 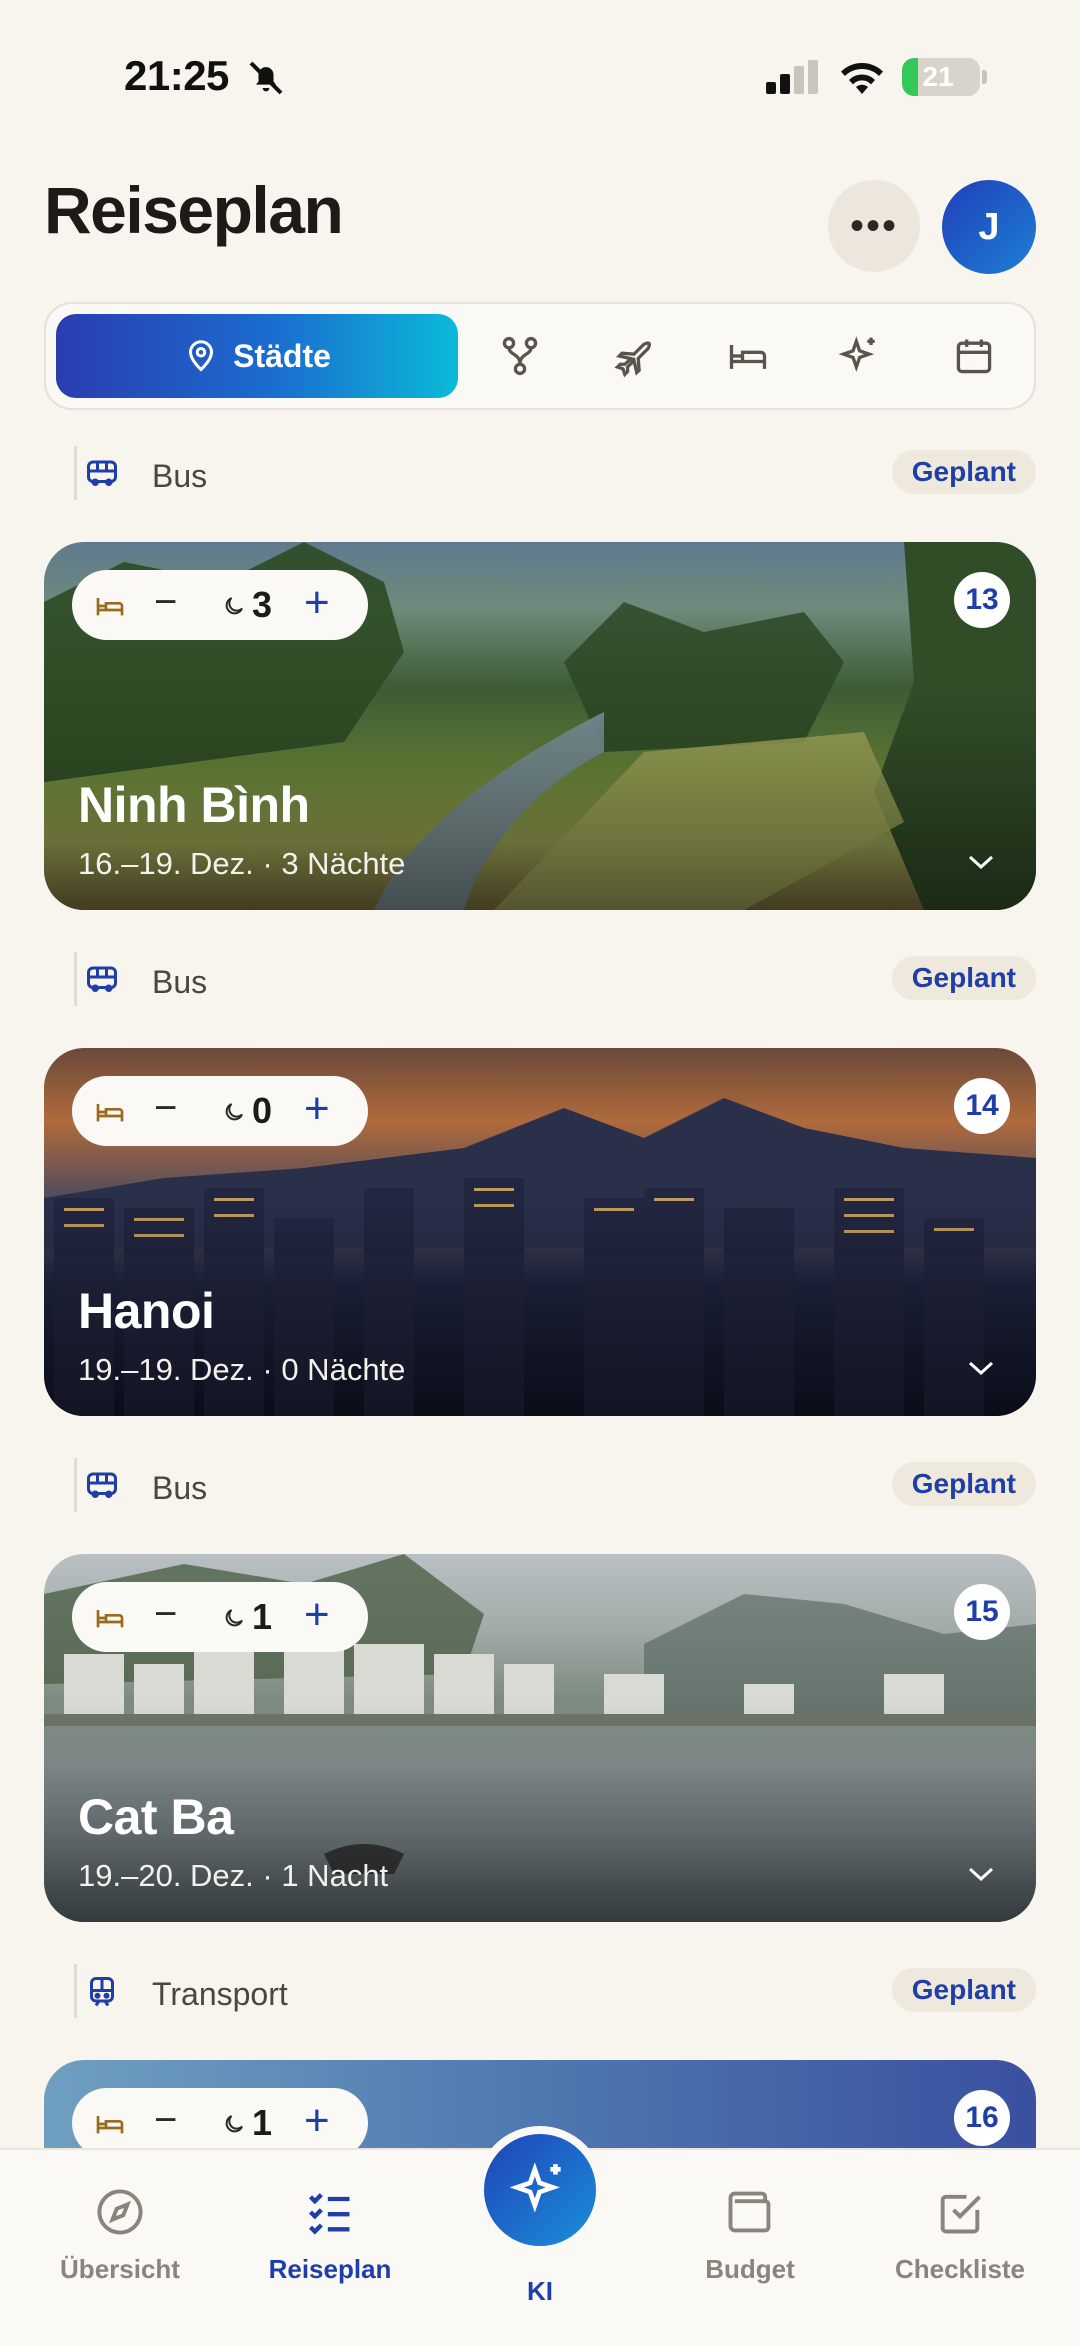 I want to click on city-name: Ninh Bình, so click(x=194, y=805).